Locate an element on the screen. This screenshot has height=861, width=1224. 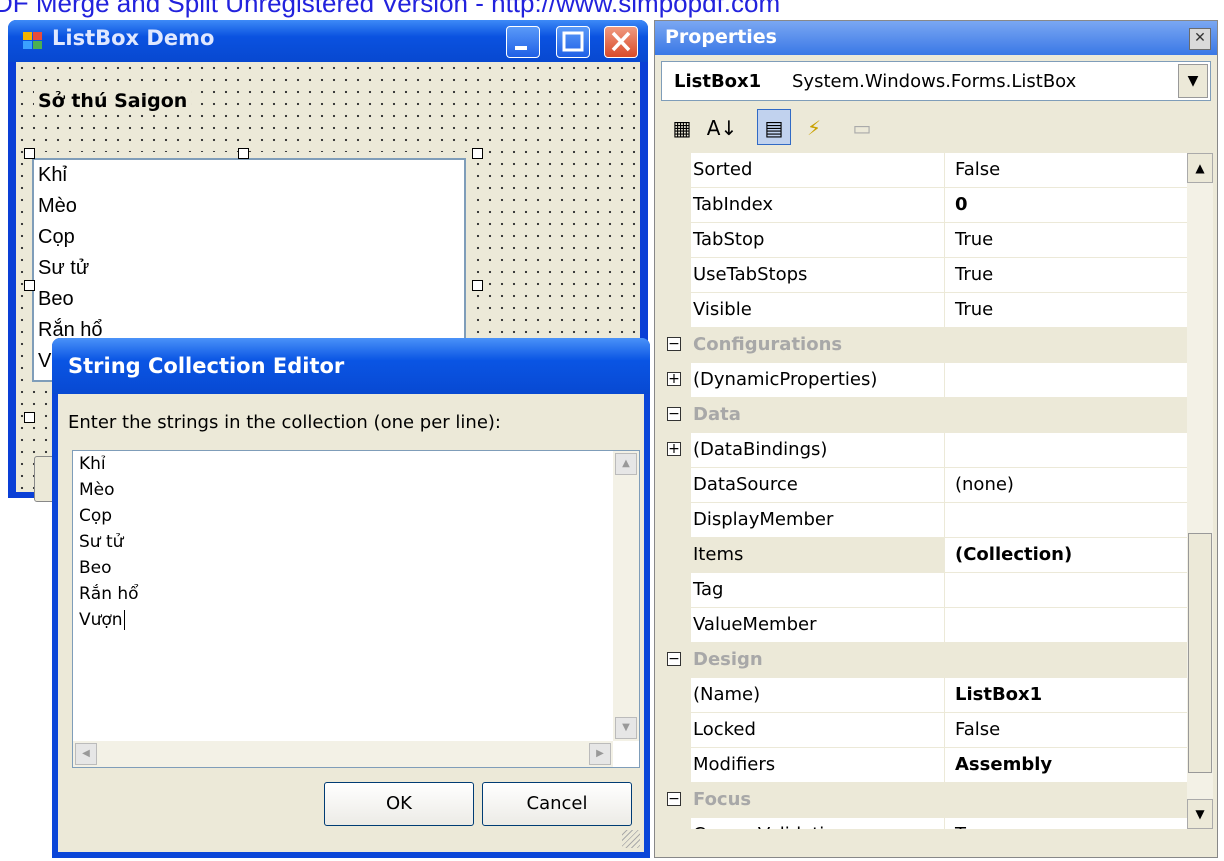
list-item: Sư tử is located at coordinates (249, 268).